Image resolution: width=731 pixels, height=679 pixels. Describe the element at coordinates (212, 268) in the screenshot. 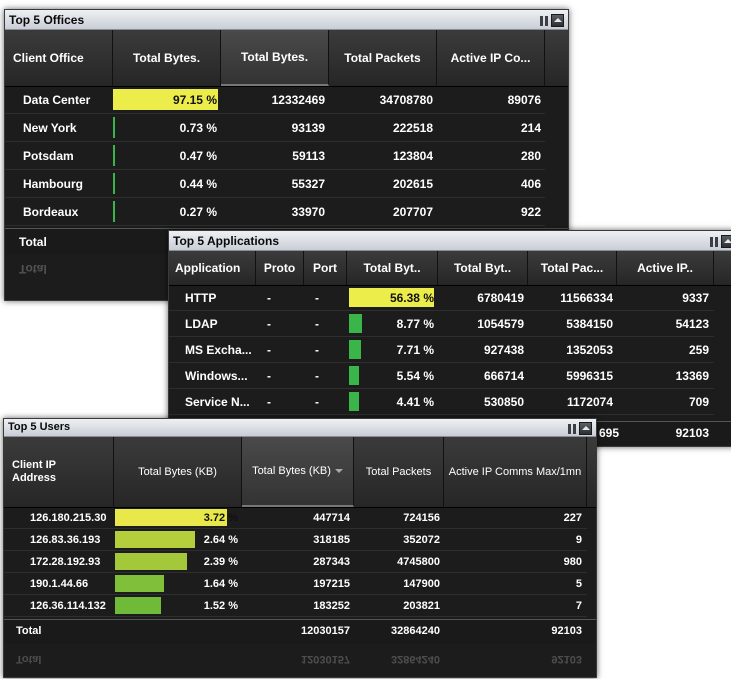

I see `col-application: Application` at that location.